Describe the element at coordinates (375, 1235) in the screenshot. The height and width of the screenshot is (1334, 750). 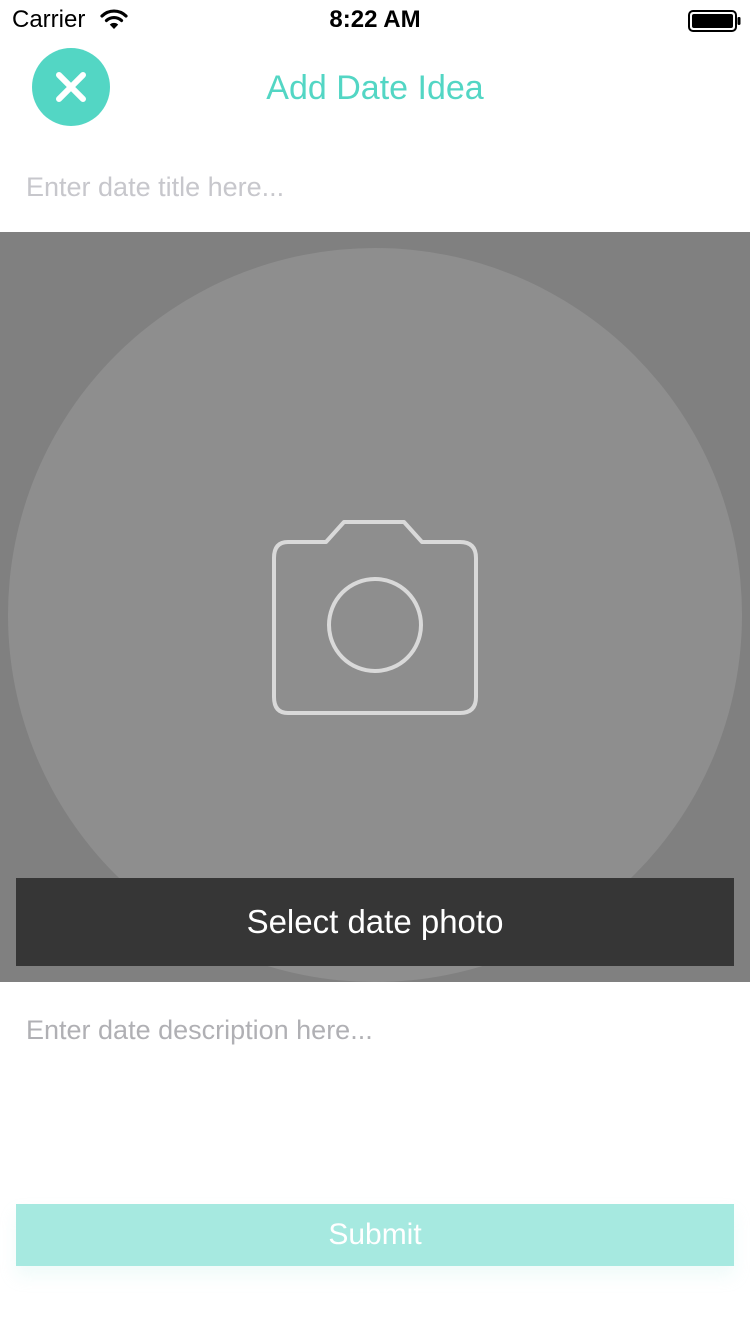
I see `submit-button: Submit` at that location.